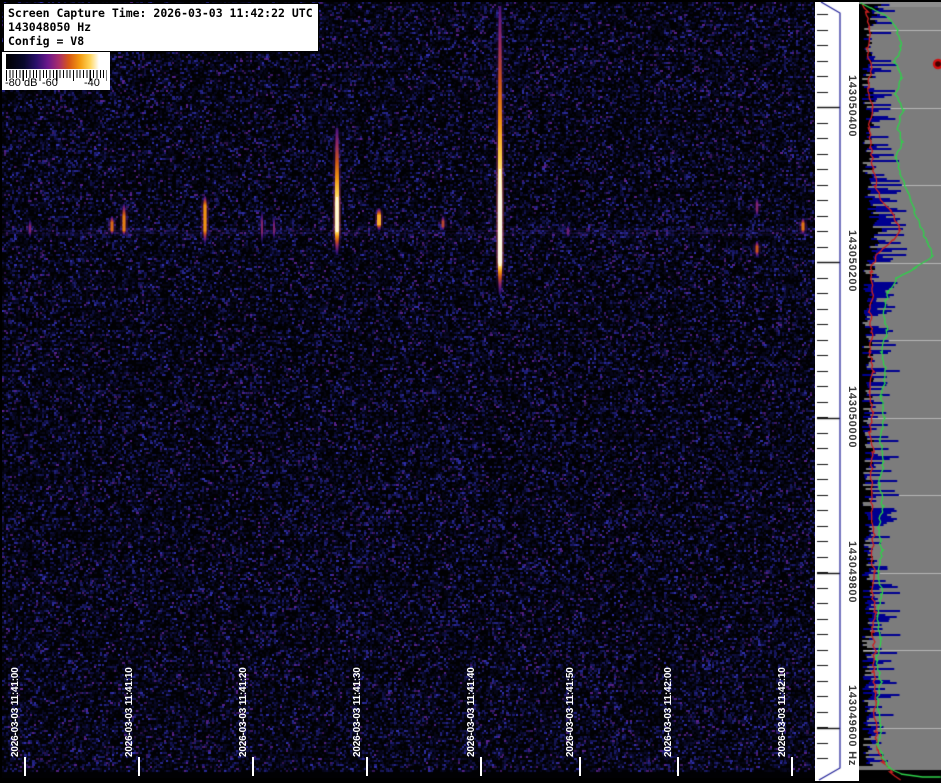  What do you see at coordinates (56, 61) in the screenshot?
I see `colorbar-gradient` at bounding box center [56, 61].